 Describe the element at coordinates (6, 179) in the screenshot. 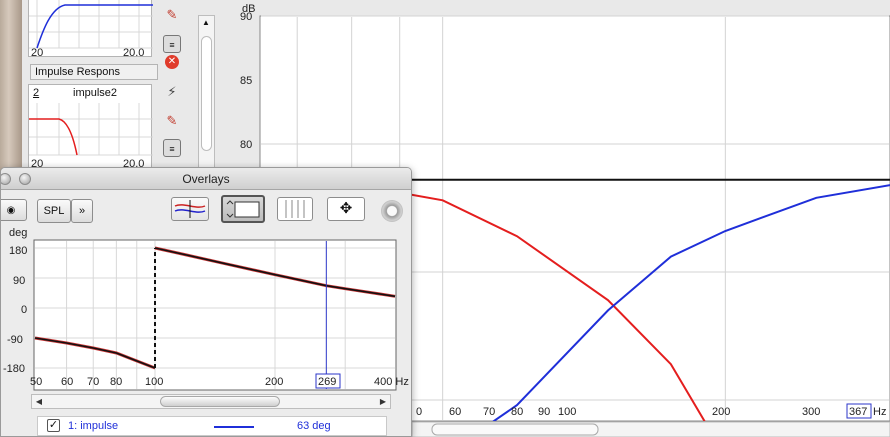

I see `window-close-button` at that location.